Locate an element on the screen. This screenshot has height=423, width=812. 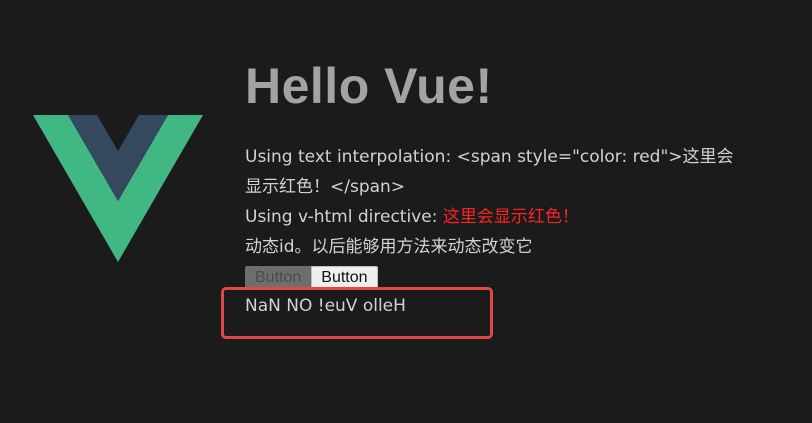
vue-logo-icon is located at coordinates (118, 188).